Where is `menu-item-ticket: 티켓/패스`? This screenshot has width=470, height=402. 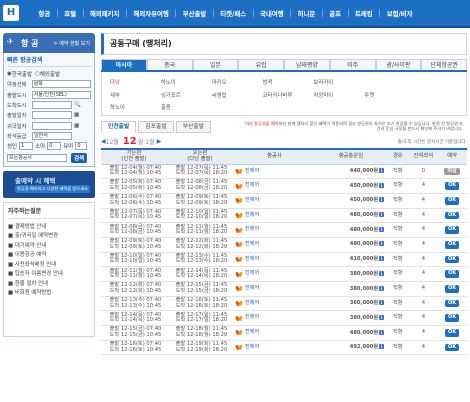
menu-item-ticket: 티켓/패스 is located at coordinates (233, 13).